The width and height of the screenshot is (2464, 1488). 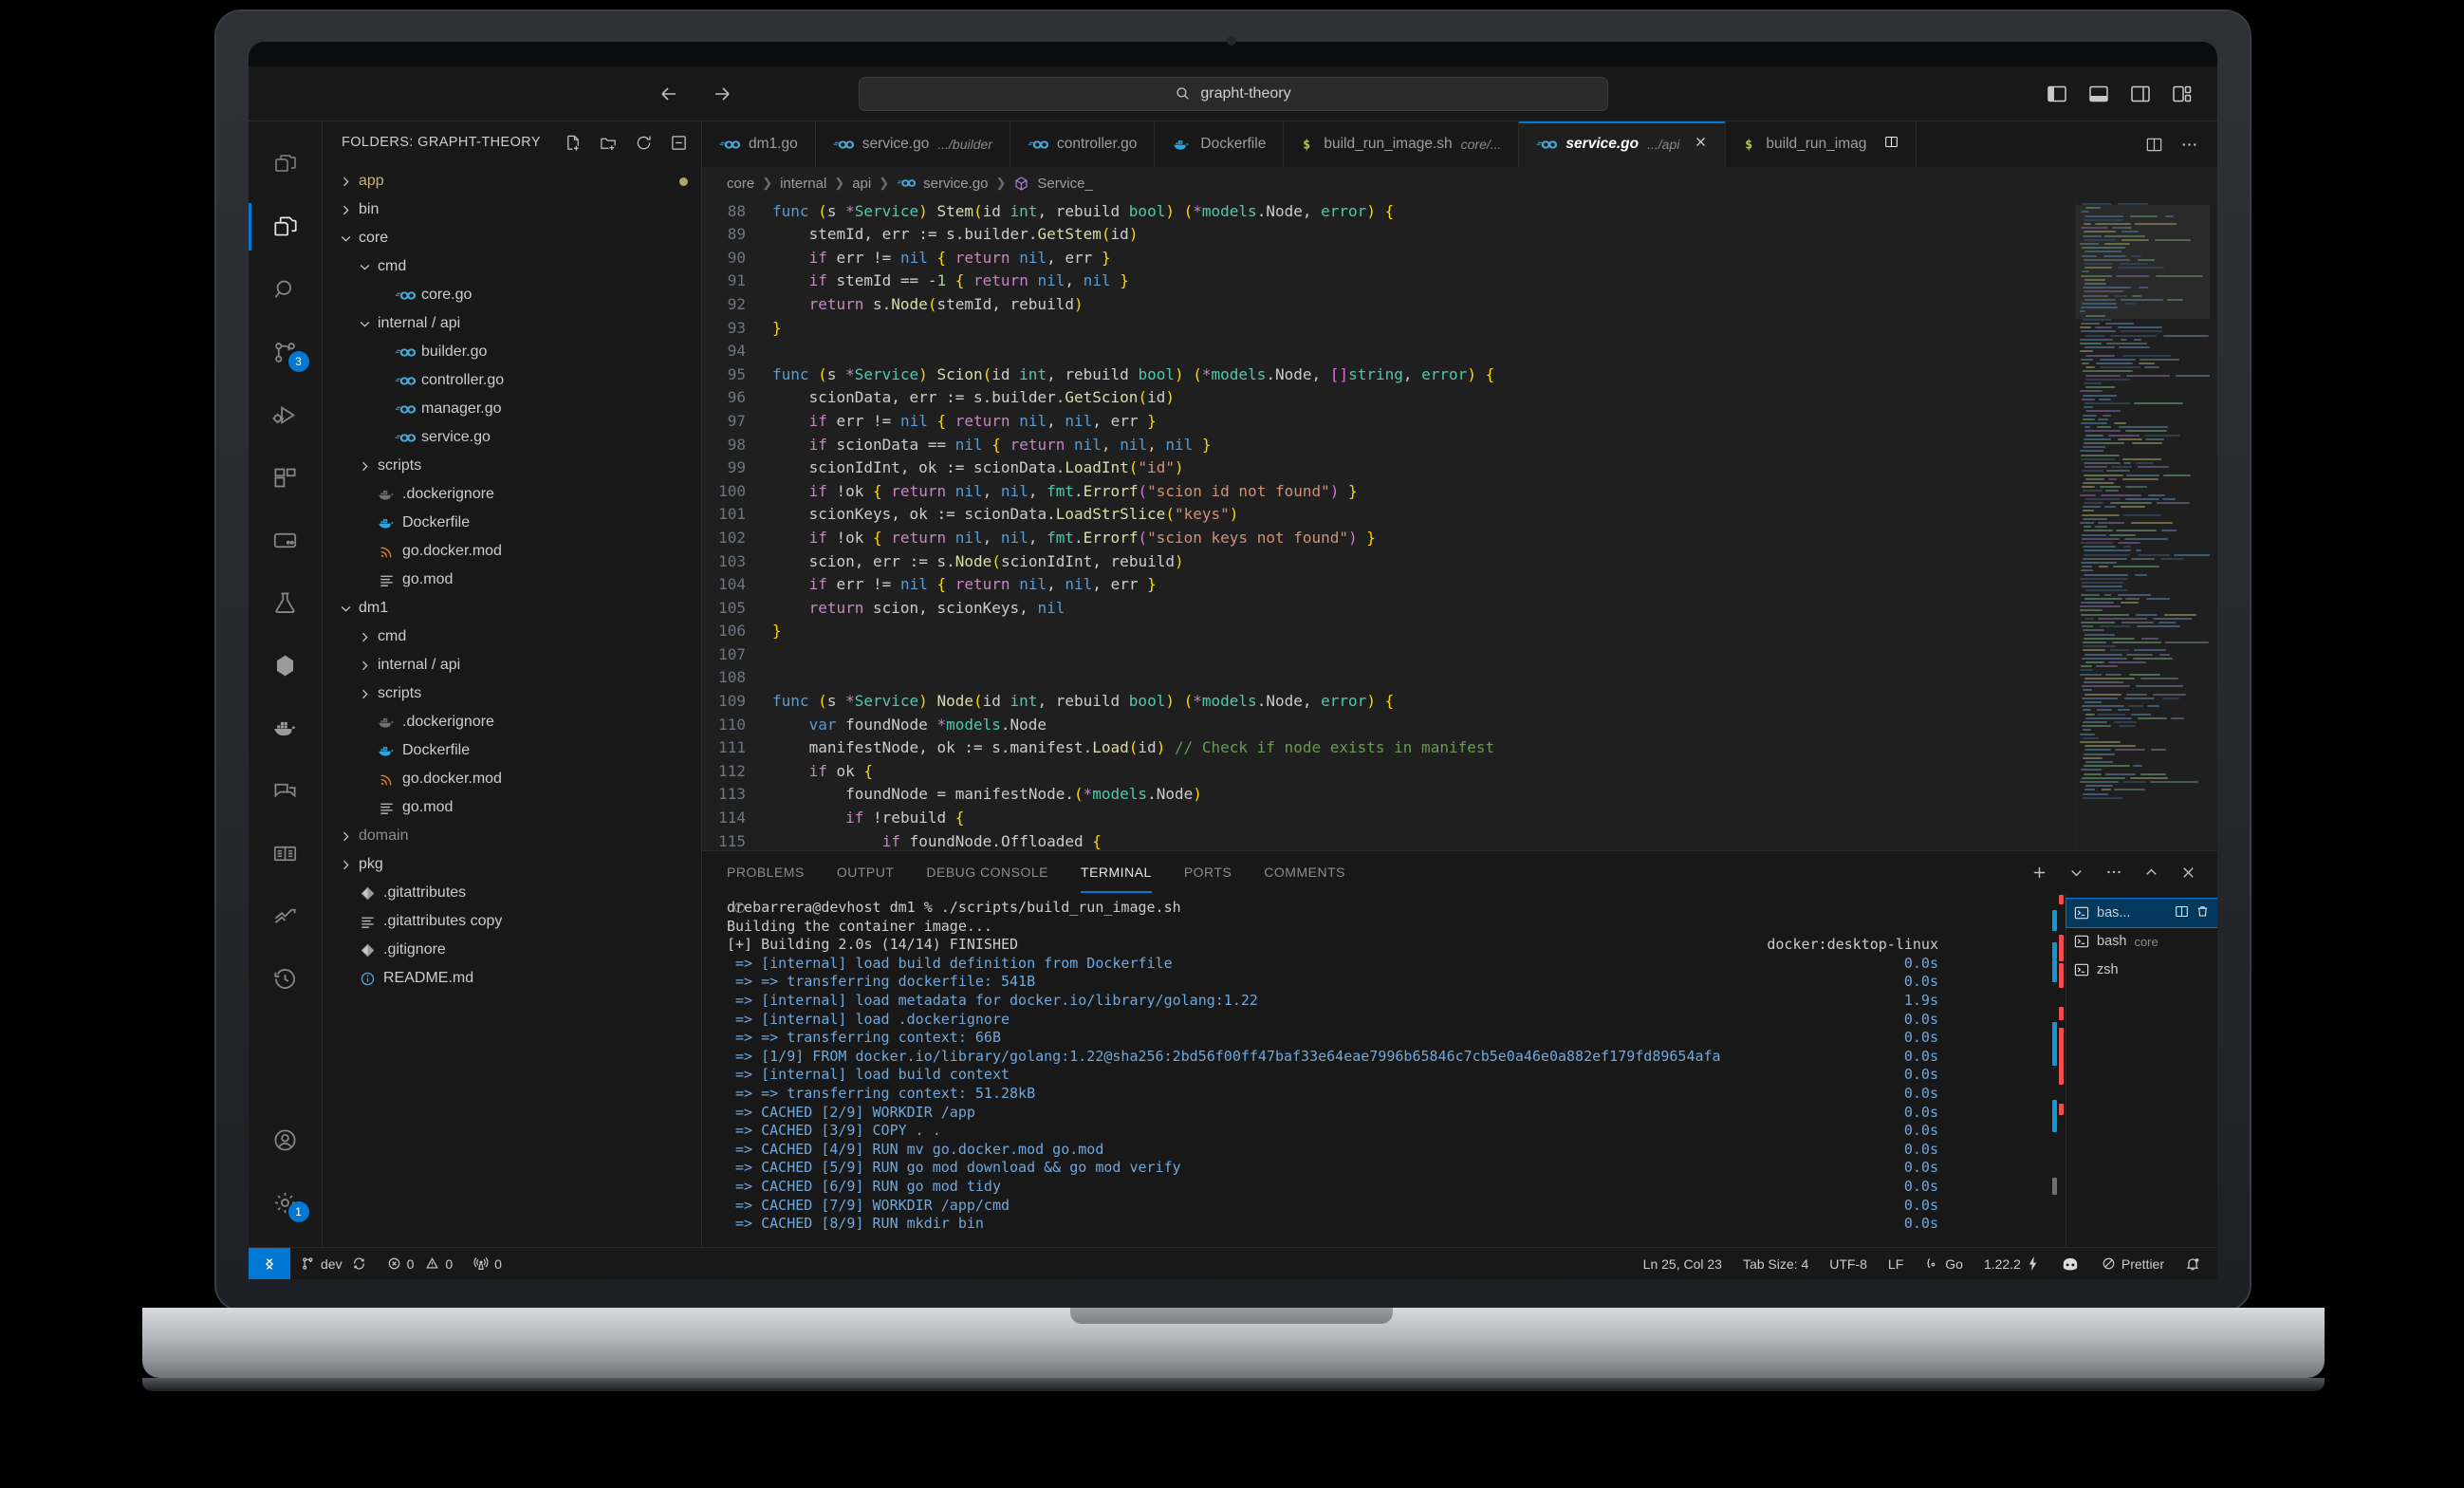 What do you see at coordinates (1304, 872) in the screenshot?
I see `panel-tab-comments: COMMENTS` at bounding box center [1304, 872].